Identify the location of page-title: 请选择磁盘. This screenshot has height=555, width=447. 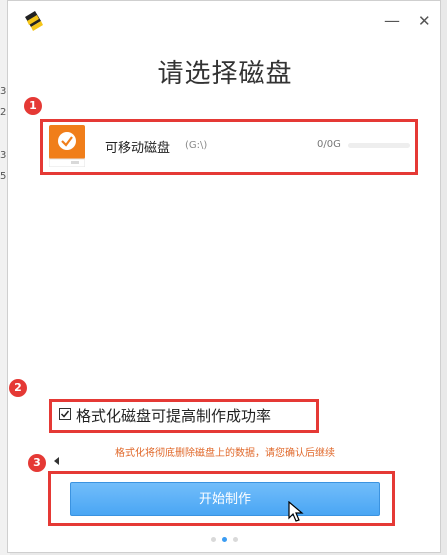
(225, 74).